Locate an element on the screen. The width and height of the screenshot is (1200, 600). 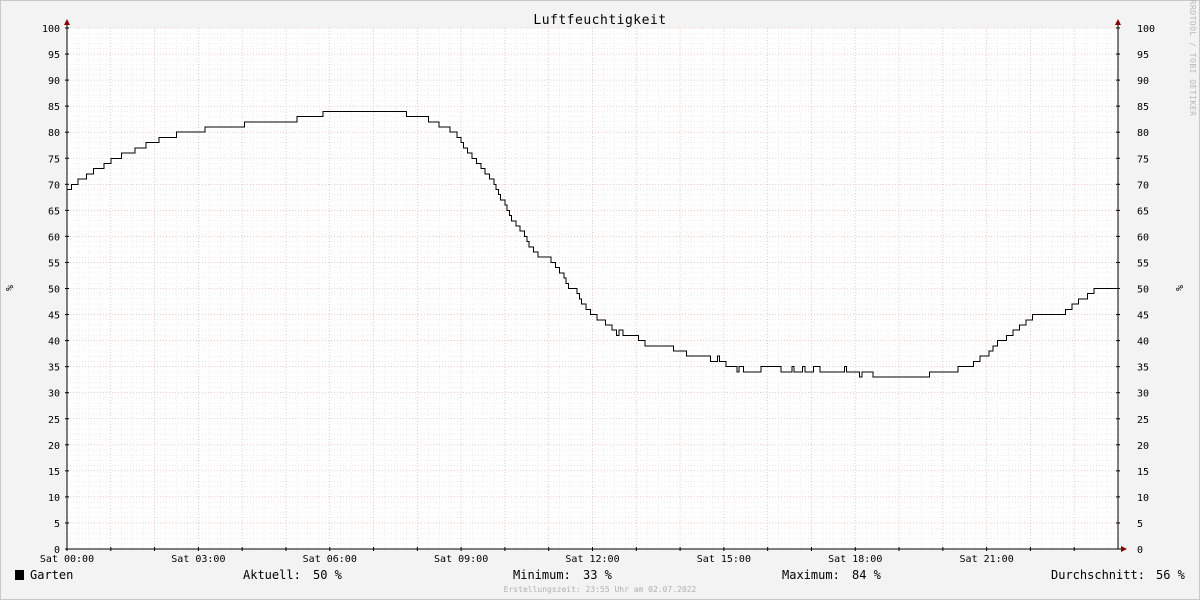
legend-swatch is located at coordinates (19, 575).